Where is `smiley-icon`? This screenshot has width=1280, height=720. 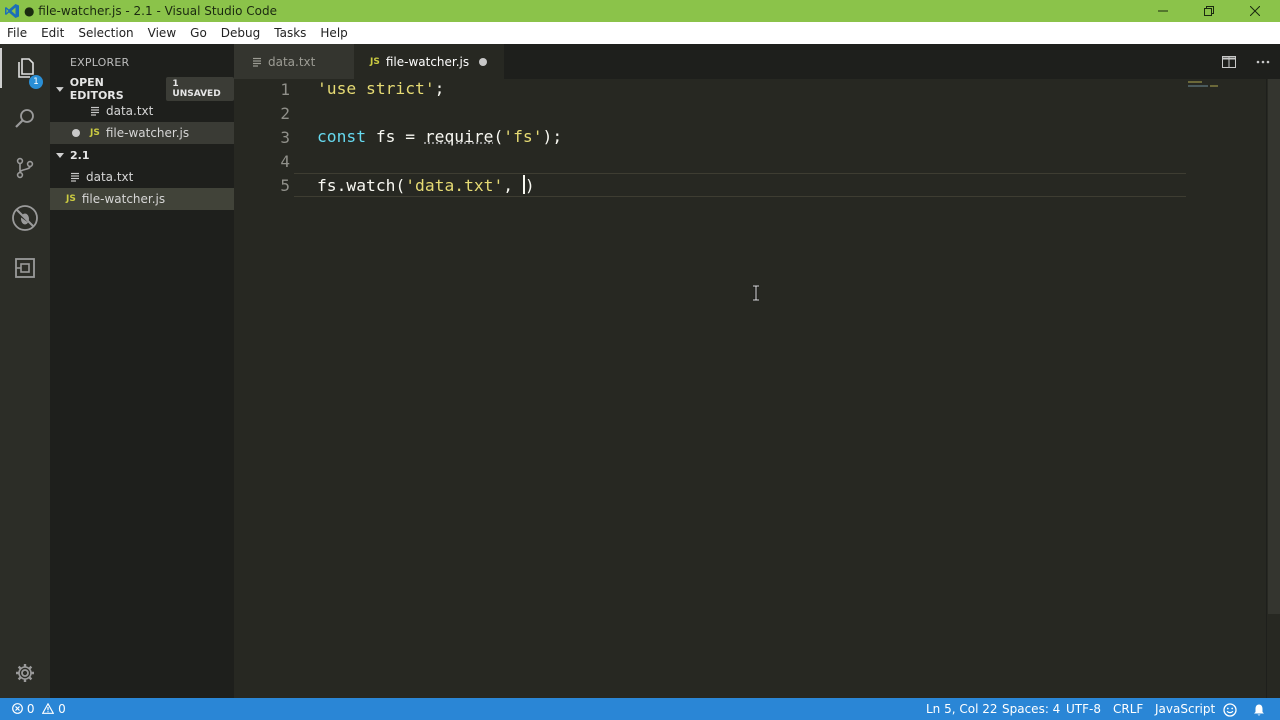 smiley-icon is located at coordinates (1230, 710).